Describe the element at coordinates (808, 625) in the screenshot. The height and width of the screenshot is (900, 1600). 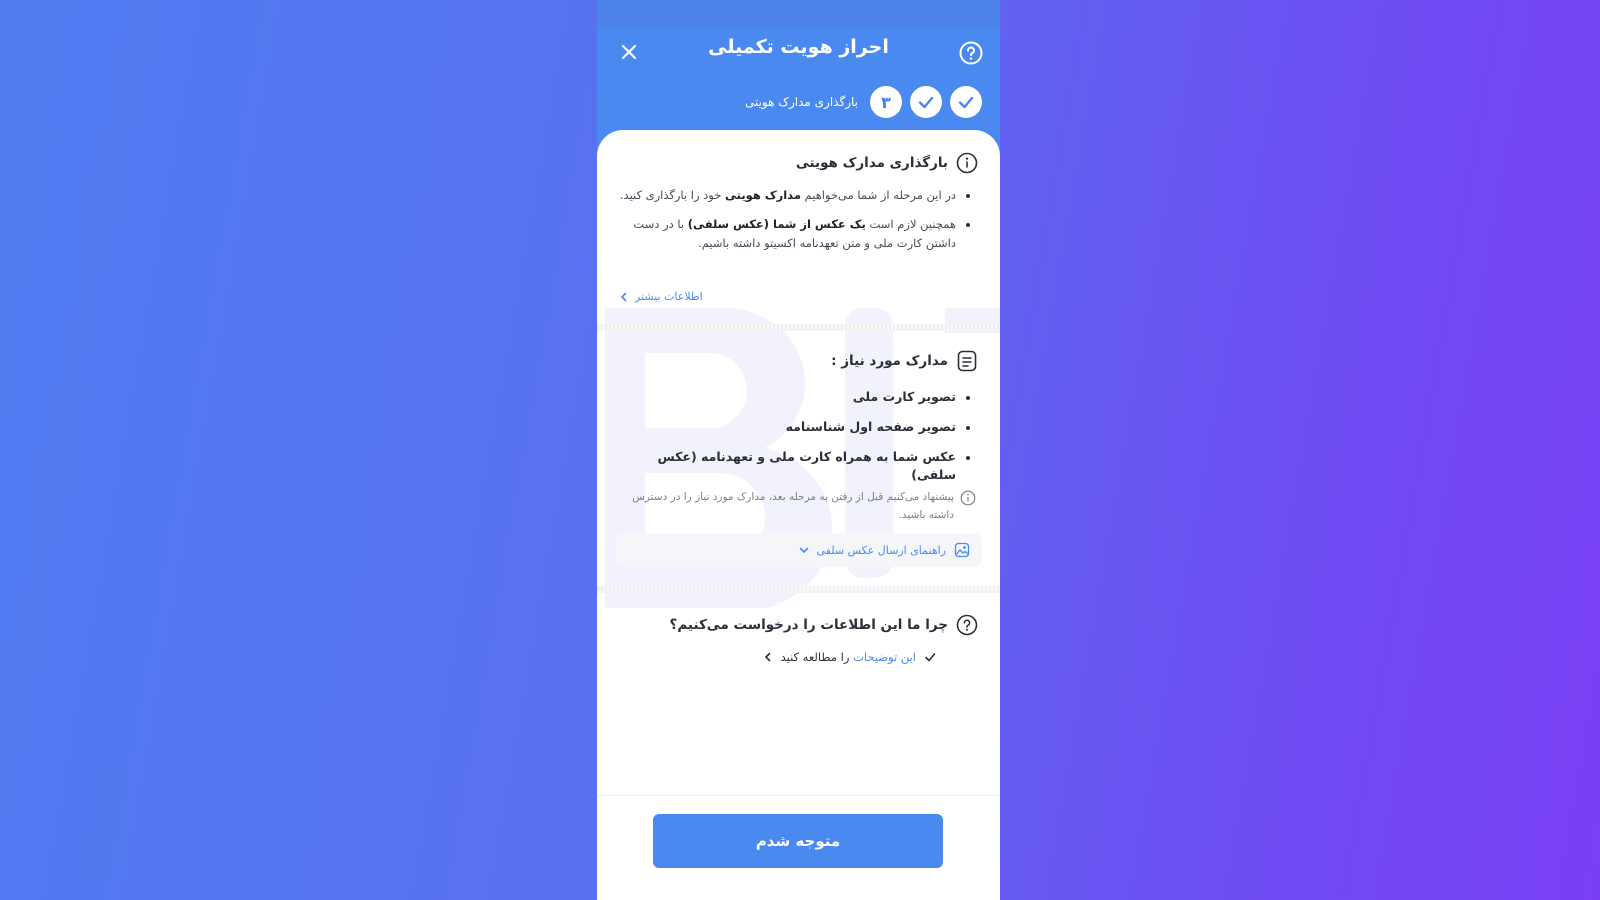
I see `why-title: چرا ما این اطلاعات را درخواست می‌کنیم؟` at that location.